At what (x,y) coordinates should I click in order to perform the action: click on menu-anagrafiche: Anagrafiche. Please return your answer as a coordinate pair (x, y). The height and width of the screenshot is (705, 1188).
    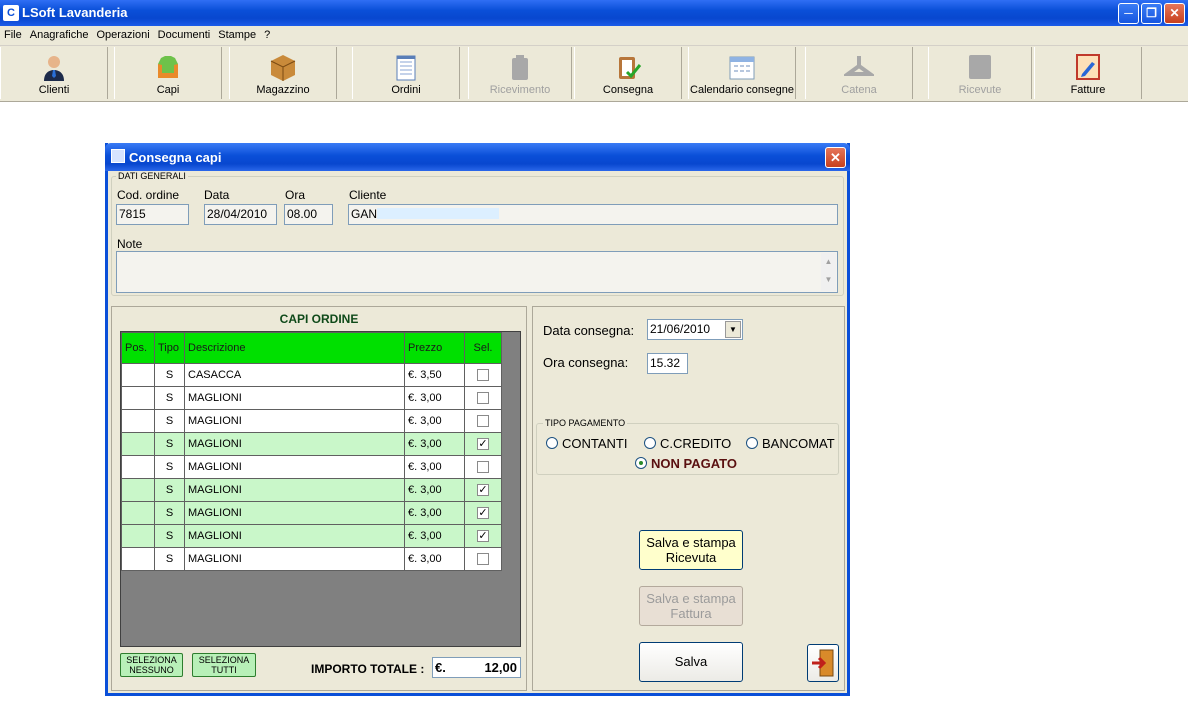
    Looking at the image, I should click on (59, 35).